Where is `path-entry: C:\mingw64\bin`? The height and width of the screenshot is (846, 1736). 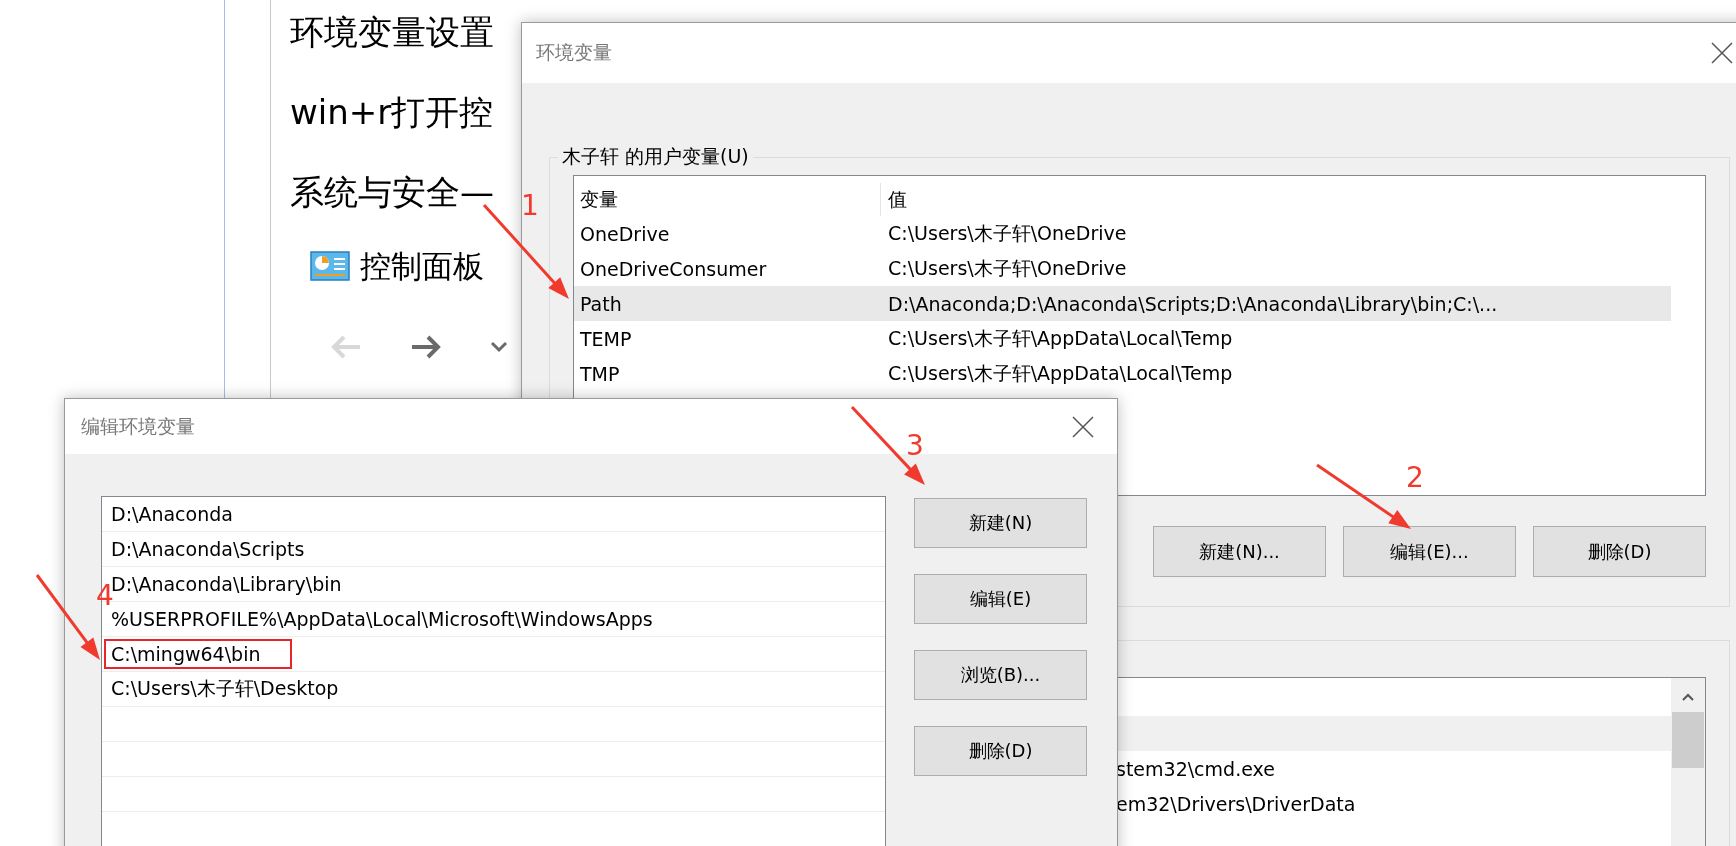
path-entry: C:\mingw64\bin is located at coordinates (198, 654).